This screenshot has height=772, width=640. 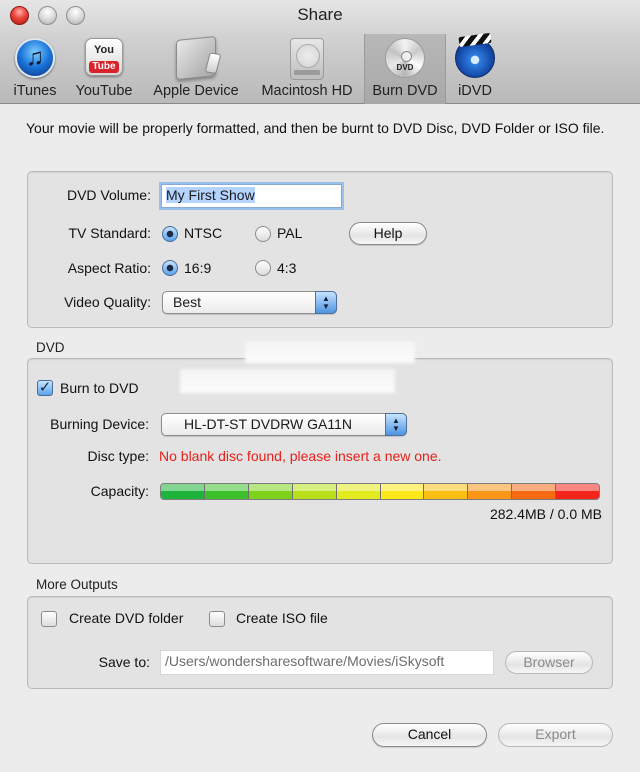 What do you see at coordinates (170, 234) in the screenshot?
I see `tv-standard-ntsc-radio` at bounding box center [170, 234].